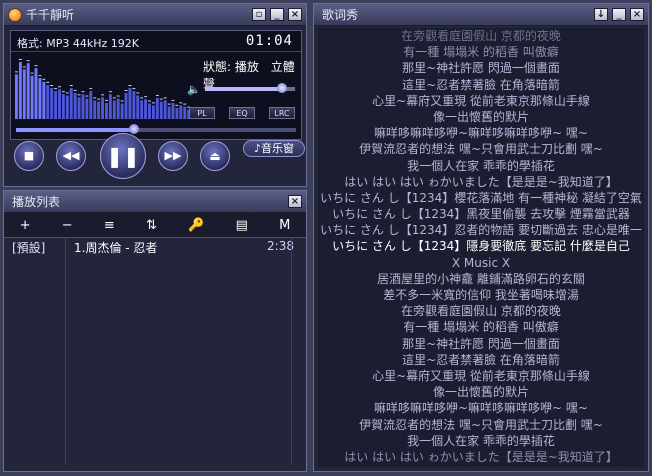 The image size is (652, 476). What do you see at coordinates (67, 225) in the screenshot?
I see `remove-icon: −` at bounding box center [67, 225].